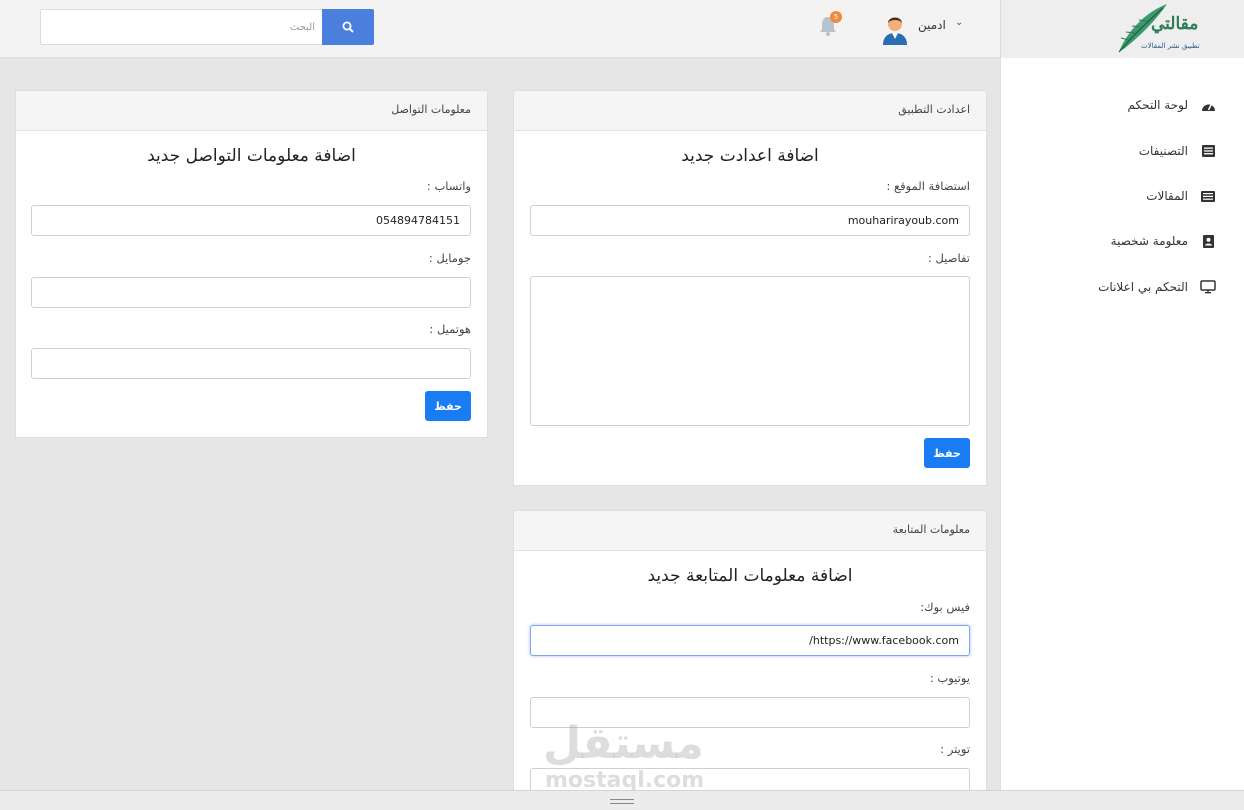 This screenshot has height=810, width=1244. Describe the element at coordinates (1143, 287) in the screenshot. I see `sidebar-item-label: التحكم بي اعلانات` at that location.